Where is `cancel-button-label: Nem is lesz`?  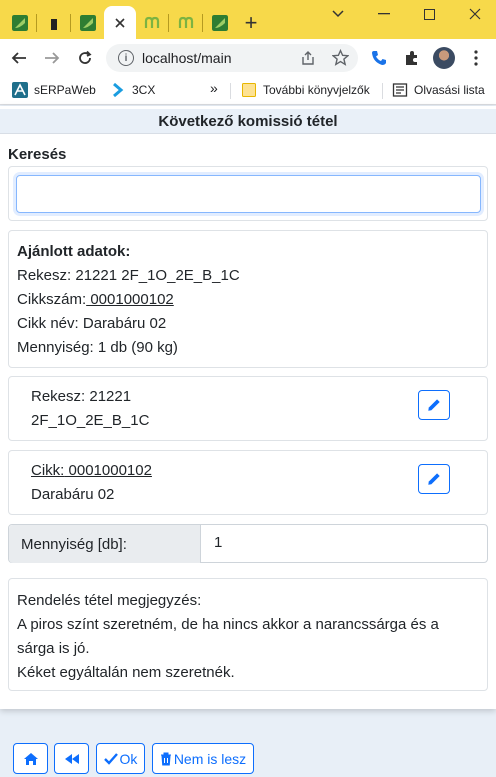 cancel-button-label: Nem is lesz is located at coordinates (210, 758).